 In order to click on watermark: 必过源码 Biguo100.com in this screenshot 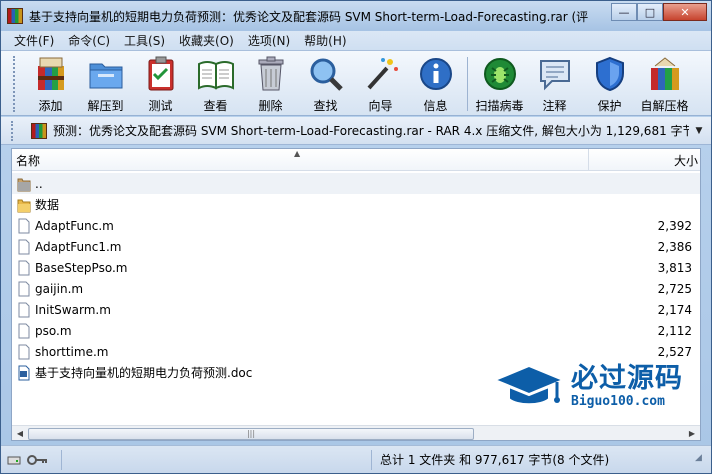, I will do `click(601, 386)`.